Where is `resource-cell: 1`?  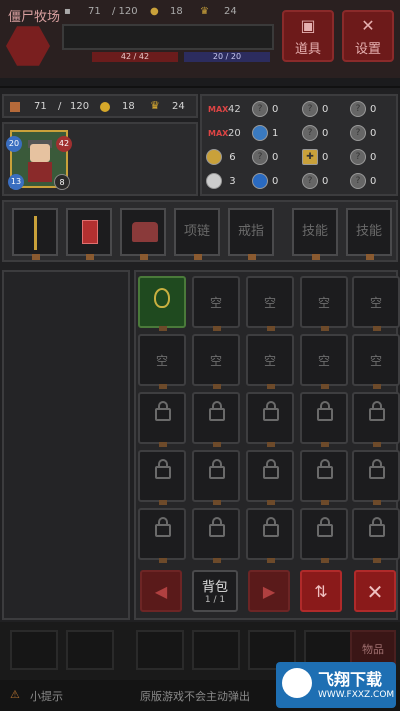
resource-cell: 1 is located at coordinates (265, 134).